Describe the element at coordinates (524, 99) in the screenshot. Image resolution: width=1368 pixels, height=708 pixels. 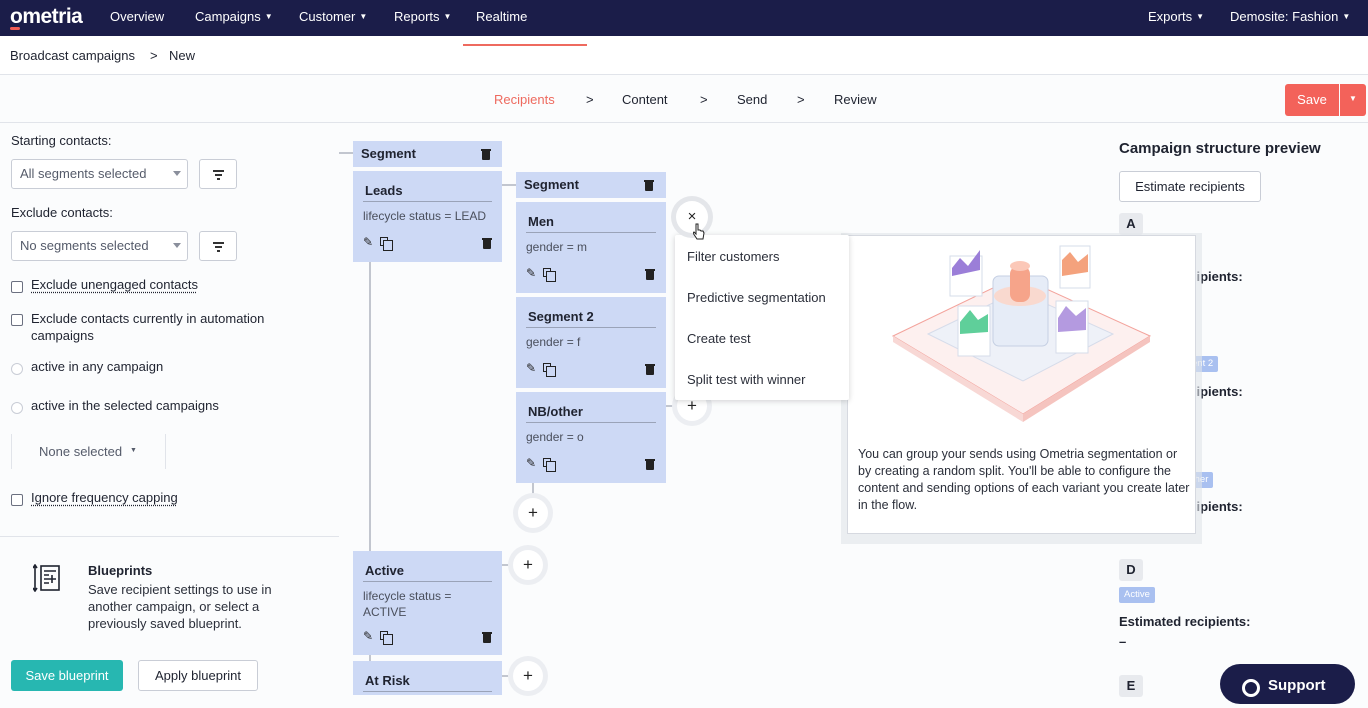
I see `step-recipients: Recipients` at that location.